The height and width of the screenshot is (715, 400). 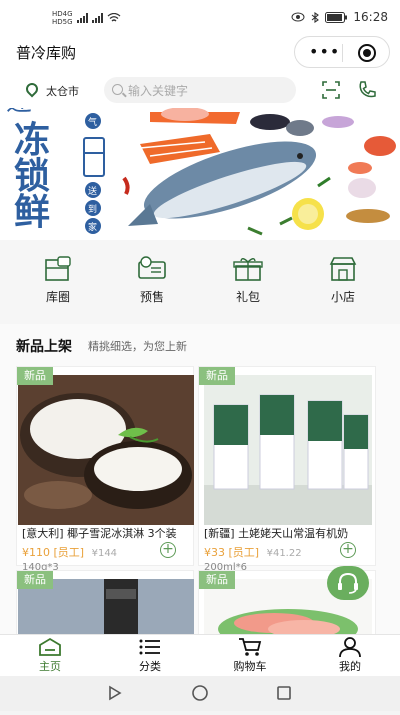 What do you see at coordinates (200, 17) in the screenshot?
I see `status-bar: HD4G HD5G 16:28` at bounding box center [200, 17].